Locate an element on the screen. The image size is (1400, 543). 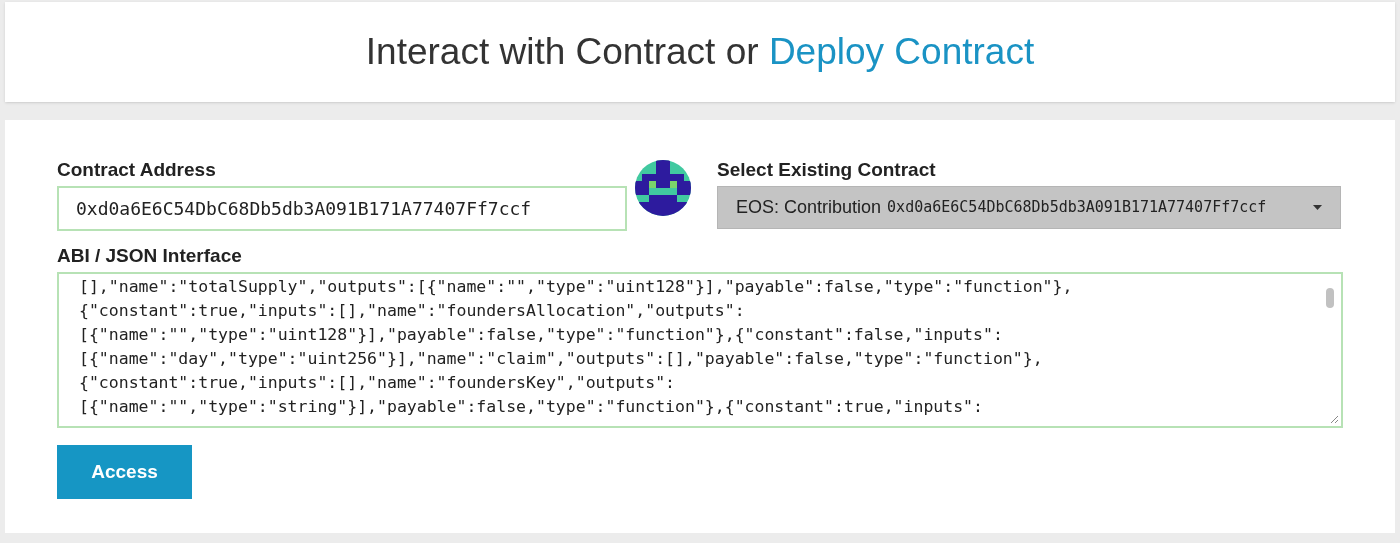
code-line: {"constant":true,"inputs":[],"name":"foundersAllocation","outputs": is located at coordinates (412, 311).